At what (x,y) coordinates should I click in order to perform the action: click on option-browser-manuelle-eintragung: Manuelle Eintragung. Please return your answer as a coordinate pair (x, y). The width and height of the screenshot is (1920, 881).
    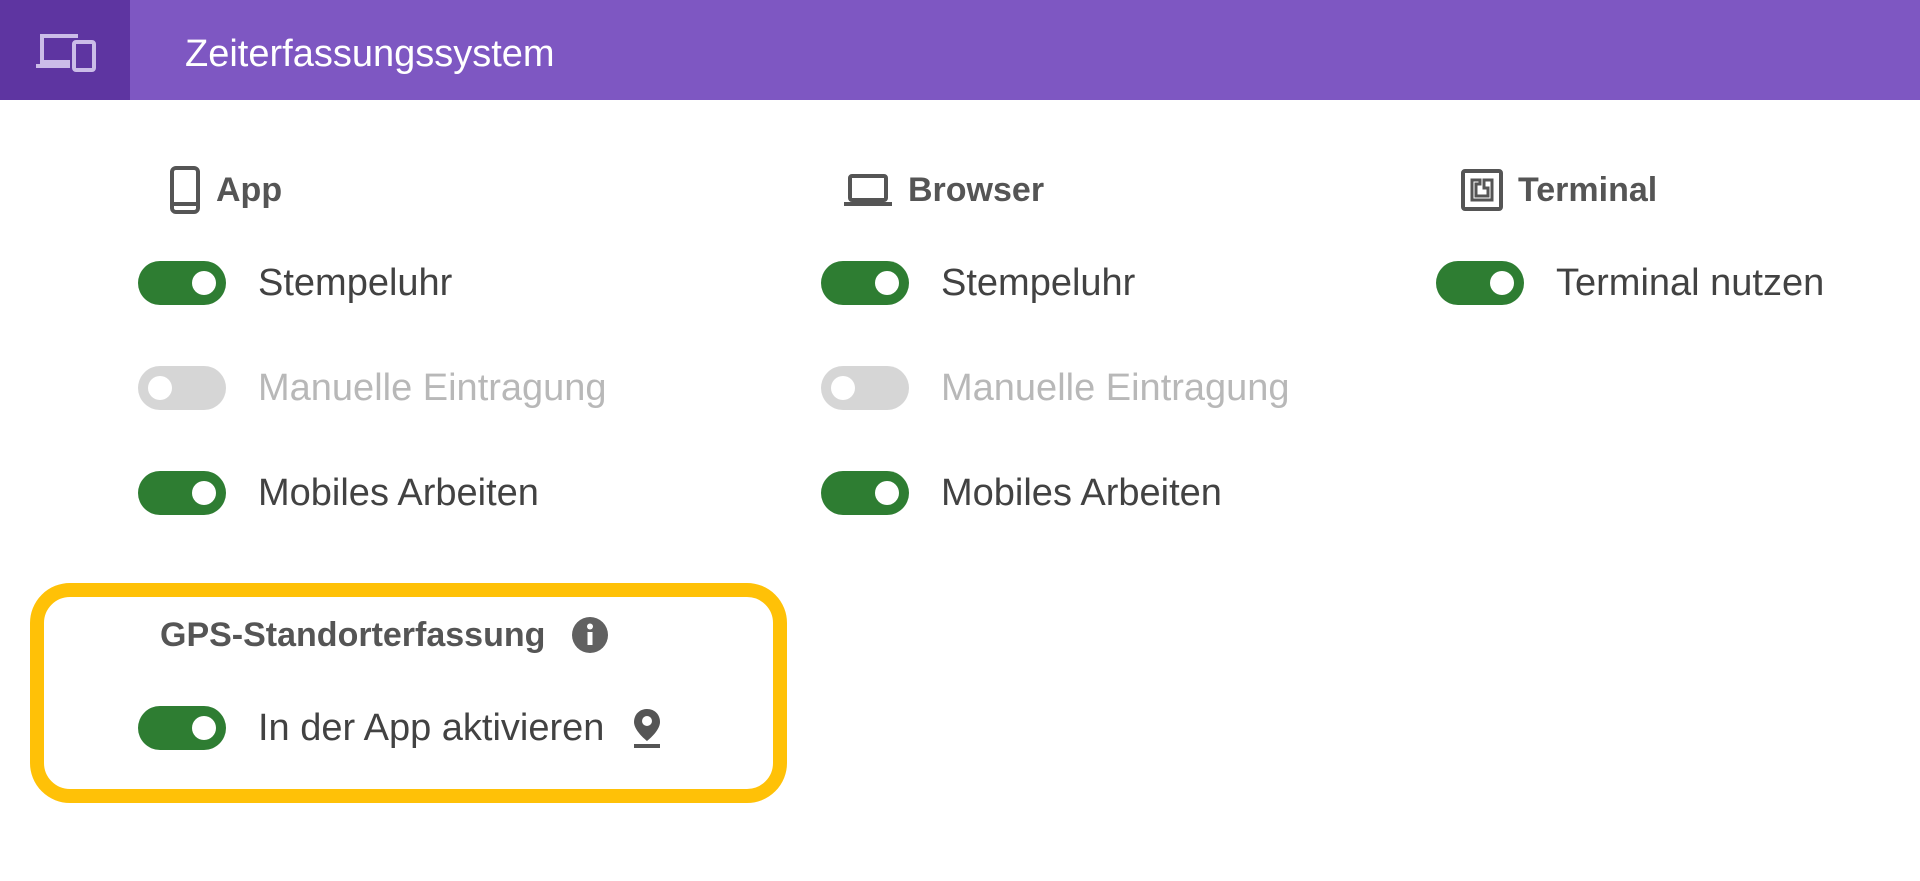
    Looking at the image, I should click on (1055, 388).